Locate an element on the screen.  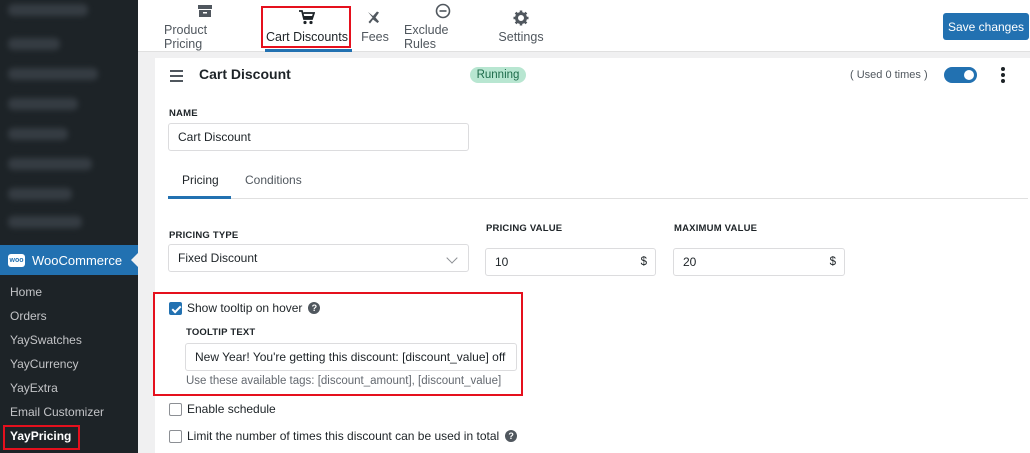
maximum-value-label: MAXIMUM VALUE is located at coordinates (716, 228).